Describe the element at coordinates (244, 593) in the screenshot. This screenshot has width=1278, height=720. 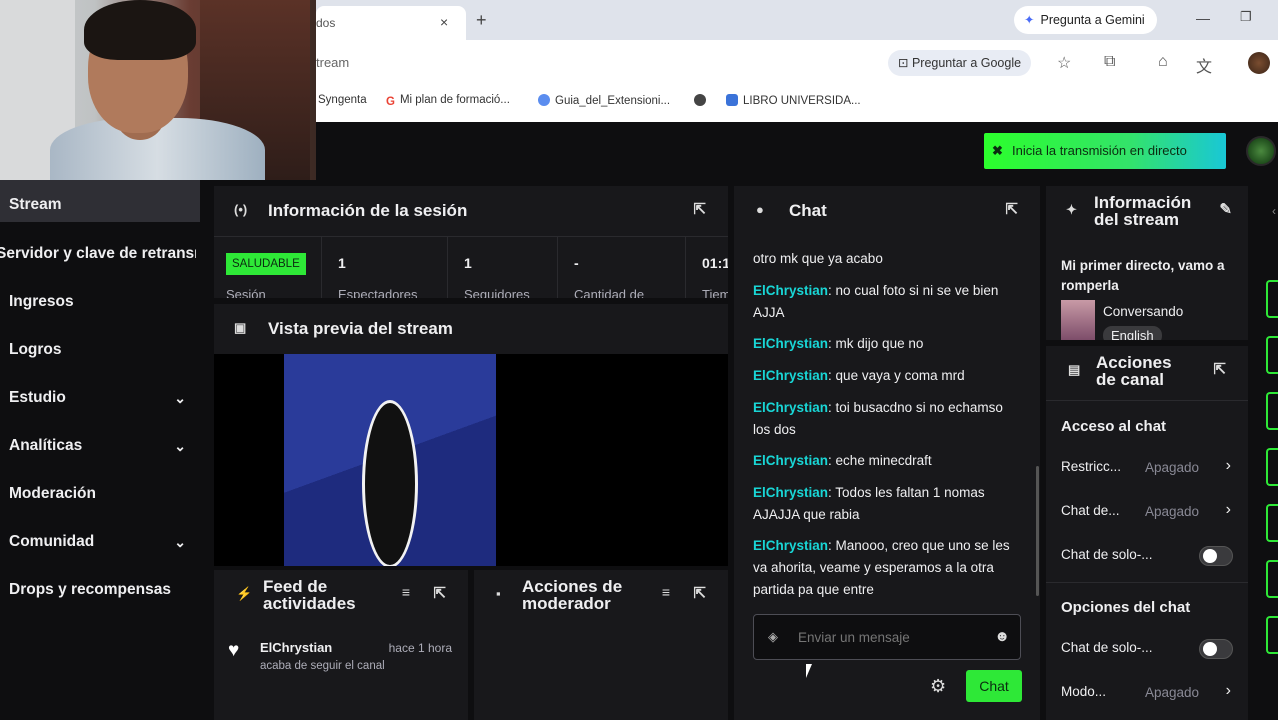
I see `bolt-icon: ⚡` at that location.